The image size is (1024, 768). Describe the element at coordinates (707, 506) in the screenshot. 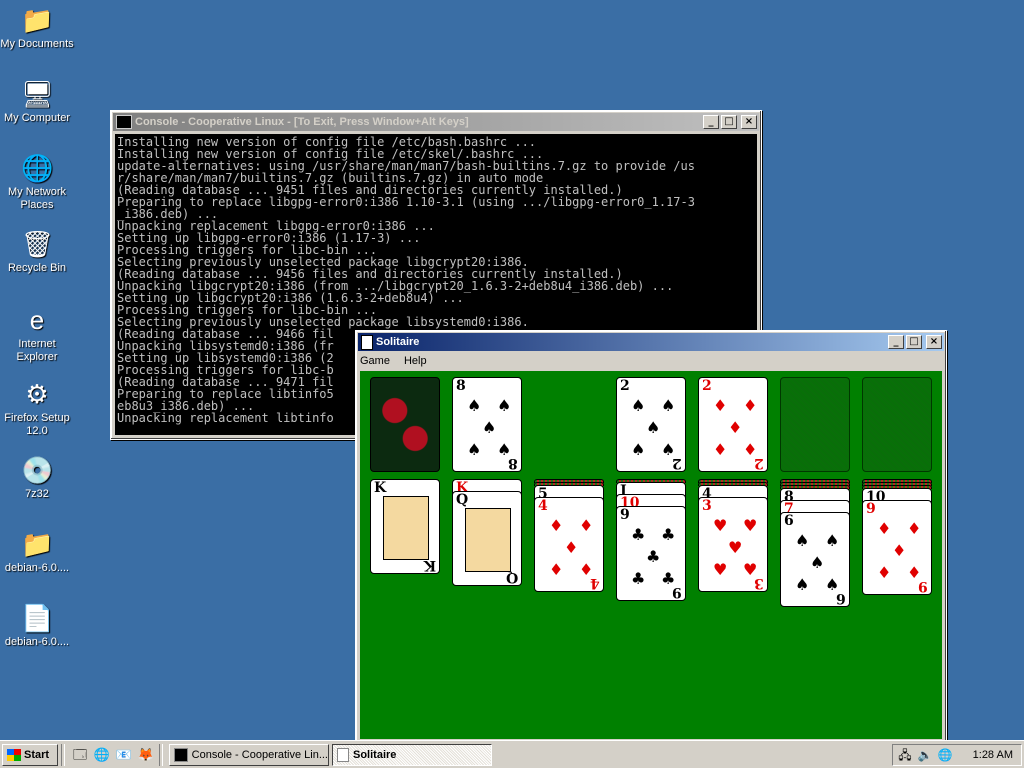

I see `card-rank: 3` at that location.